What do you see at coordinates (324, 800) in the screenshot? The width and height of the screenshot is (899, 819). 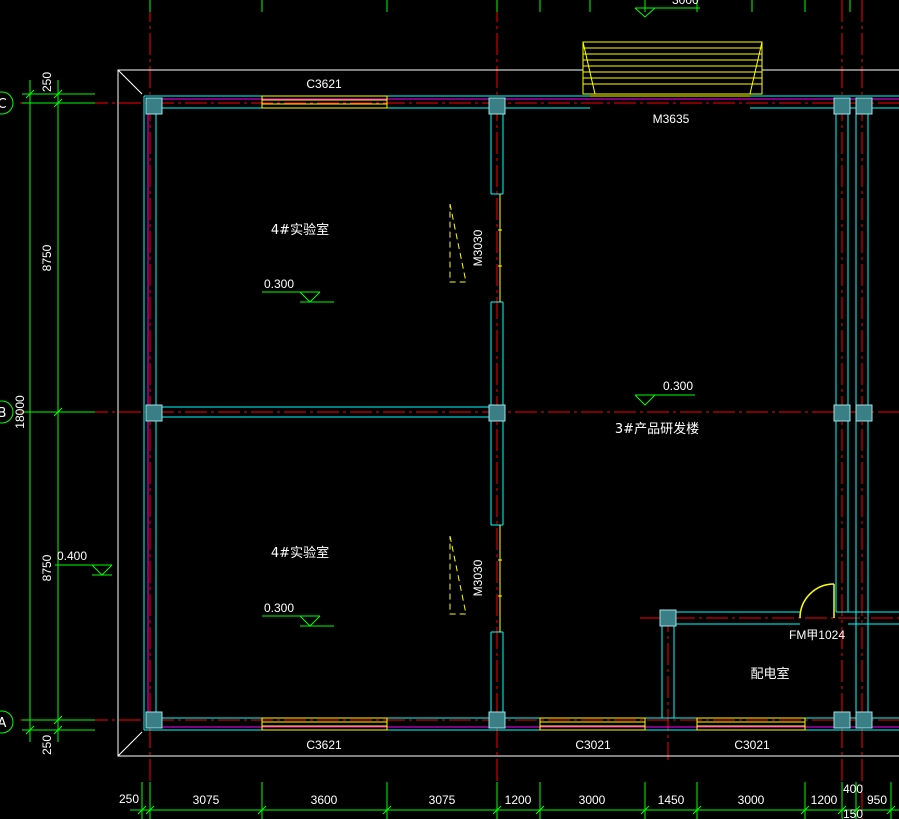 I see `dim-bottom-2: 3600` at bounding box center [324, 800].